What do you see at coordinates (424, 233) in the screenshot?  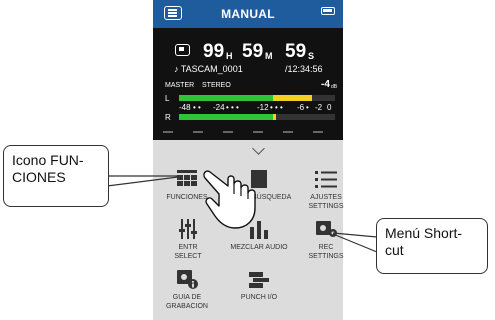 I see `callout-shortcut-line-1: Menú Short-` at bounding box center [424, 233].